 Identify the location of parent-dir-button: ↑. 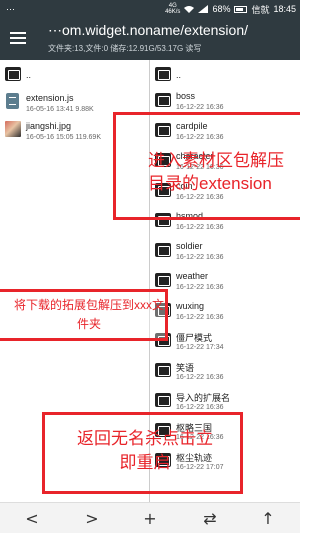
(268, 519).